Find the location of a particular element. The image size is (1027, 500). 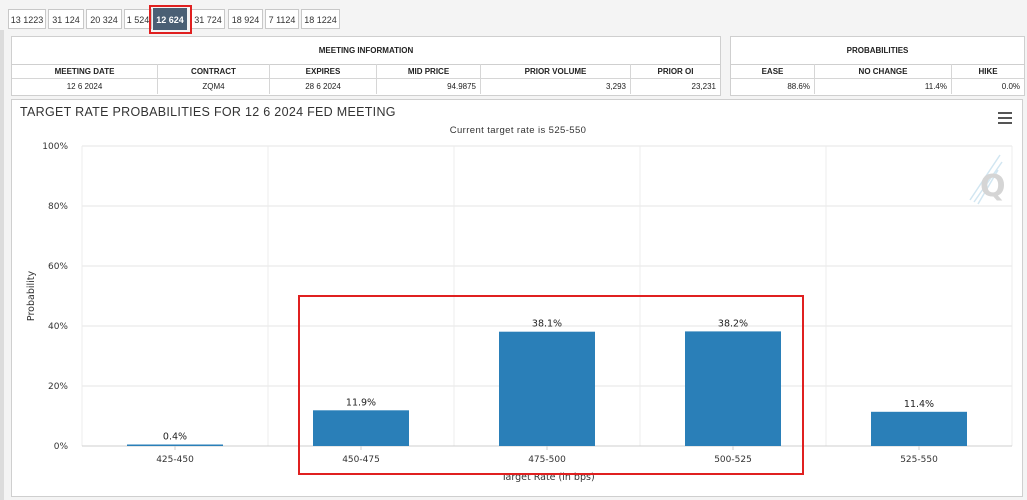

x-tick-label: 500-525 is located at coordinates (733, 460).